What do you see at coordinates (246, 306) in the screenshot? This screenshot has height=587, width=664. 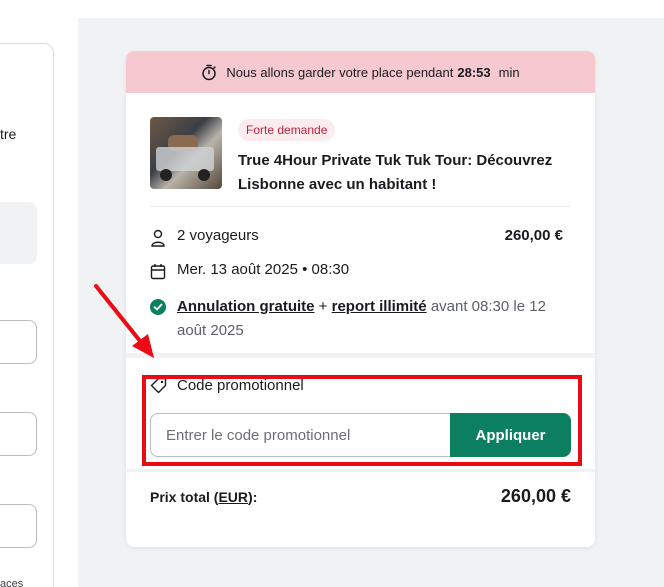 I see `free-cancellation-link: Annulation gratuite` at bounding box center [246, 306].